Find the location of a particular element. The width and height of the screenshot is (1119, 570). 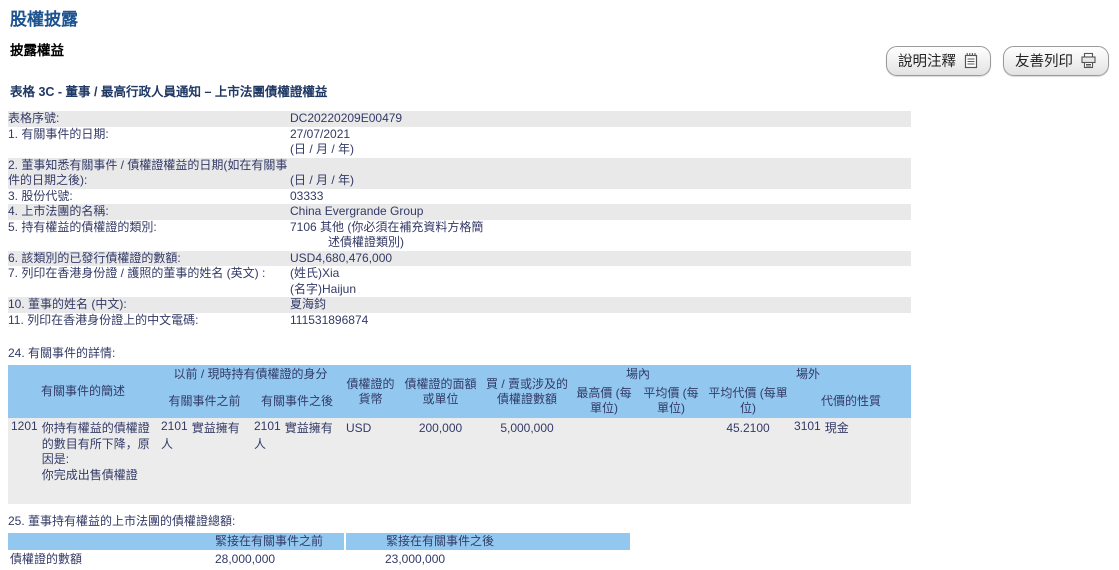

totals-section-title: 25. 董事持有權益的上市法團的債權證總額: is located at coordinates (122, 521).